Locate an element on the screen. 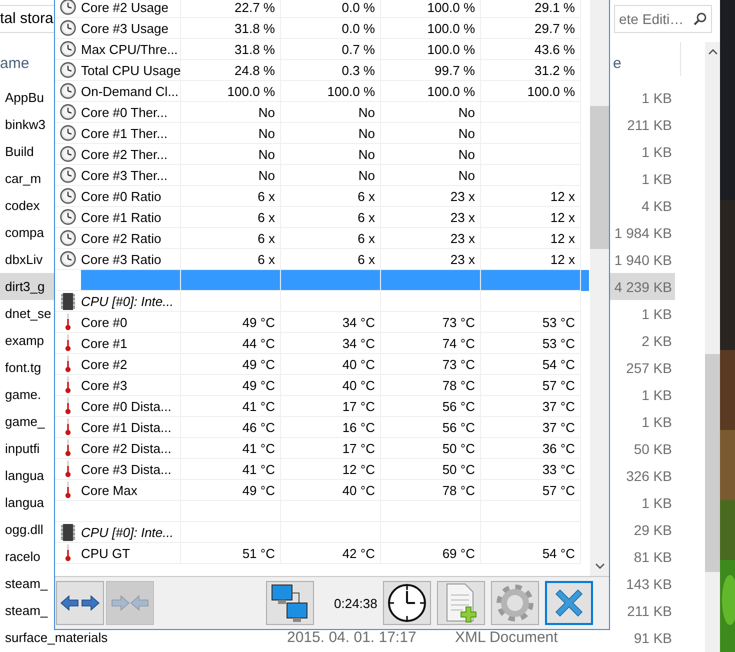  table-row: Core #0 Ther... No No No is located at coordinates (322, 112).